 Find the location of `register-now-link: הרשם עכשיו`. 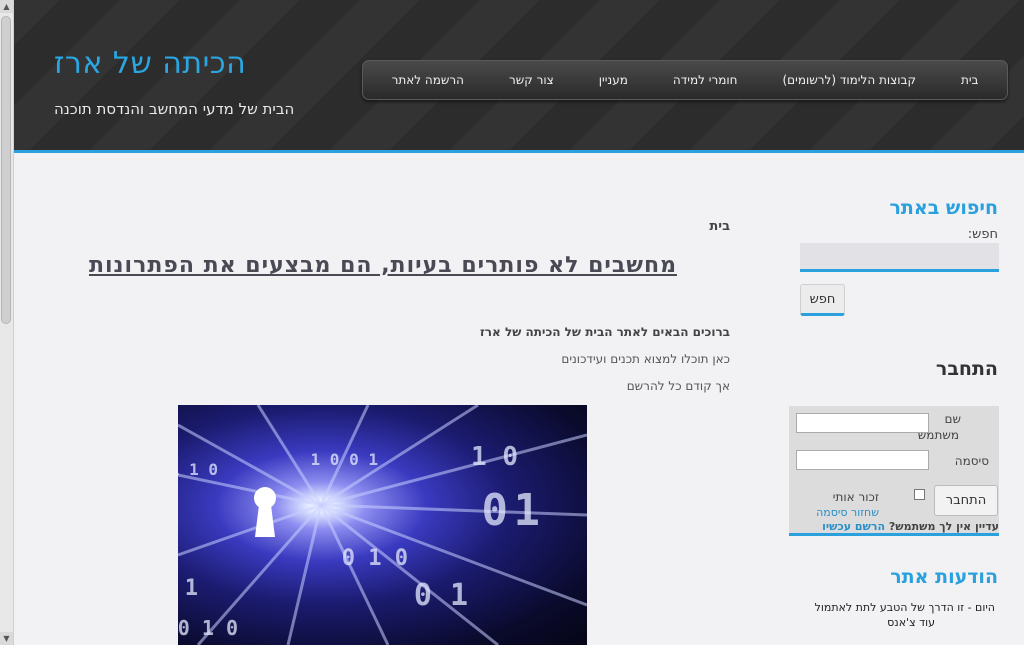

register-now-link: הרשם עכשיו is located at coordinates (853, 526).